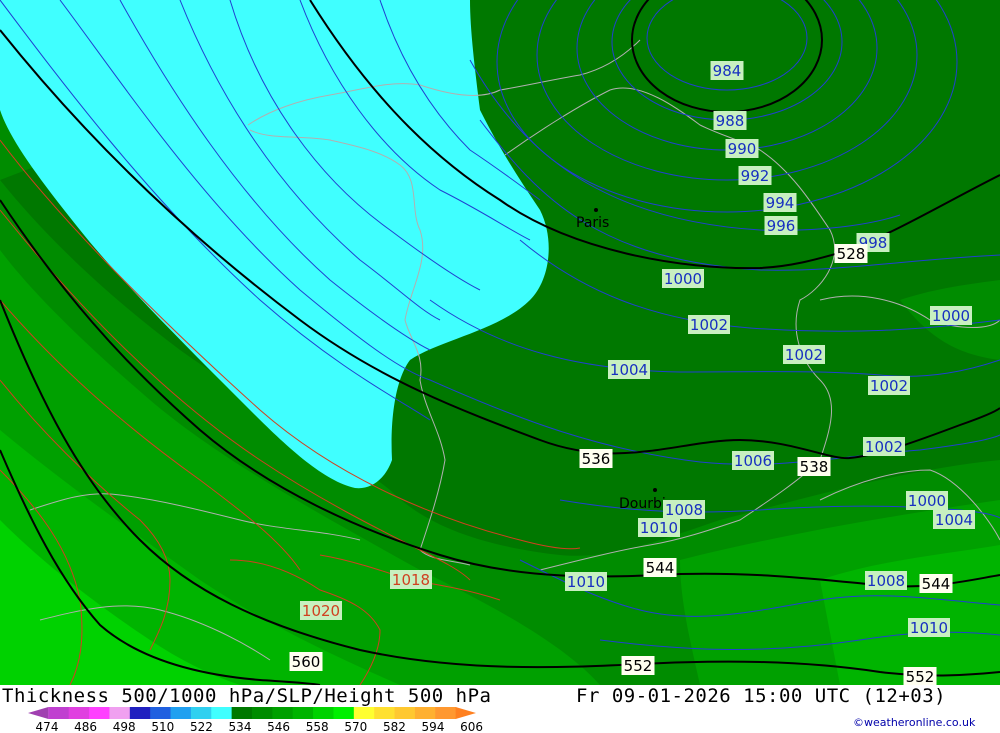 Image resolution: width=1000 pixels, height=733 pixels. What do you see at coordinates (317, 726) in the screenshot?
I see `colorbar-tick-label: 558` at bounding box center [317, 726].